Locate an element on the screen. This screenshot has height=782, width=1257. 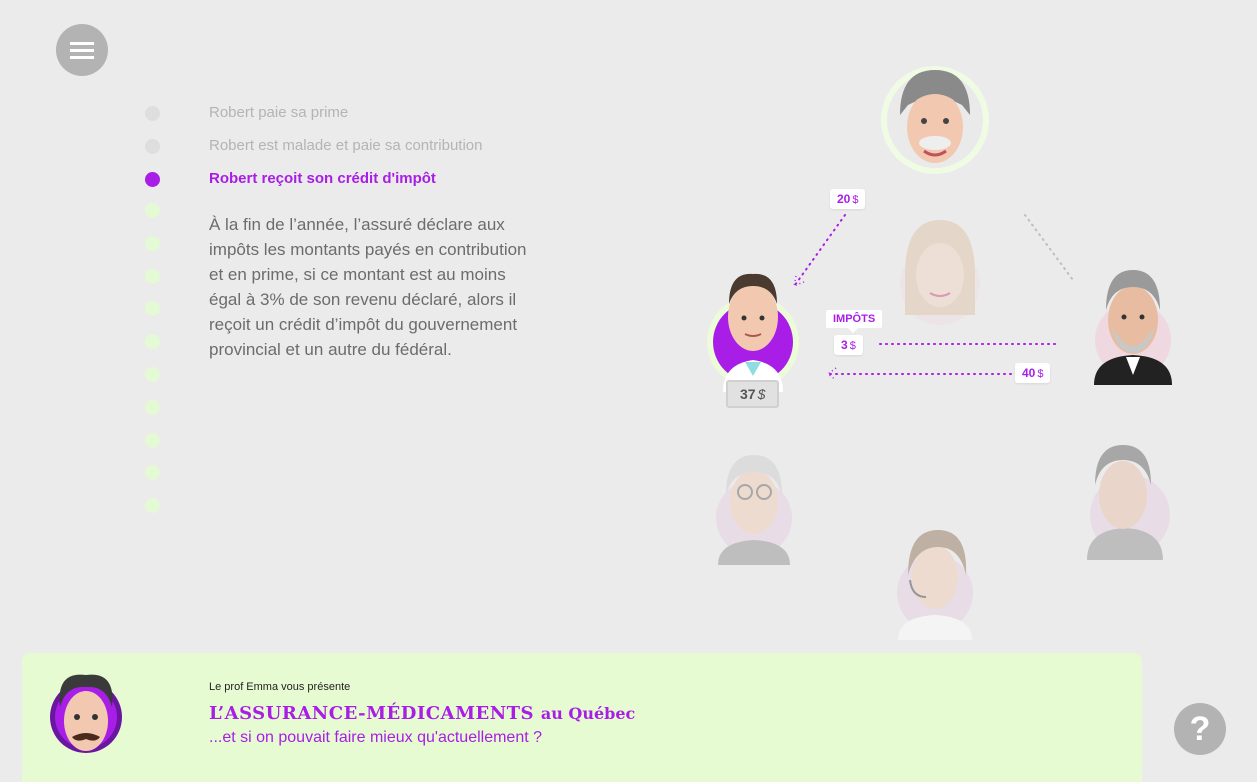
elderly-man-avatar is located at coordinates (935, 120).